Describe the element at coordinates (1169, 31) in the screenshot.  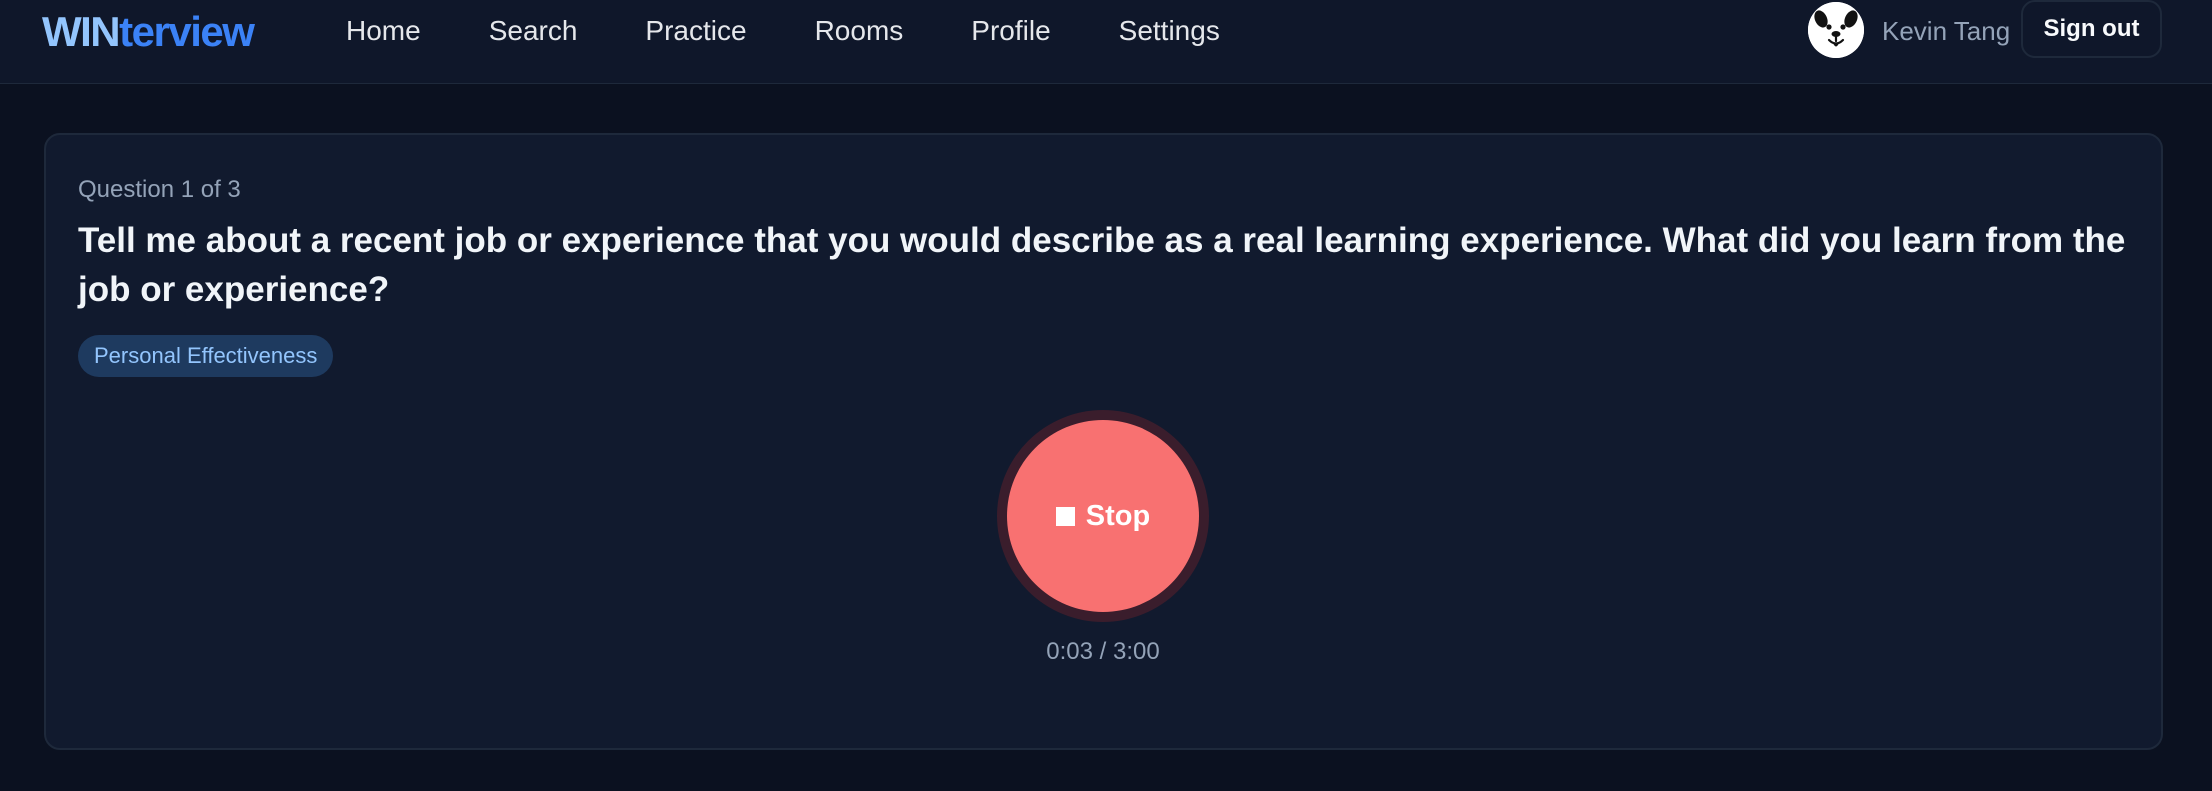
I see `nav-settings: Settings` at that location.